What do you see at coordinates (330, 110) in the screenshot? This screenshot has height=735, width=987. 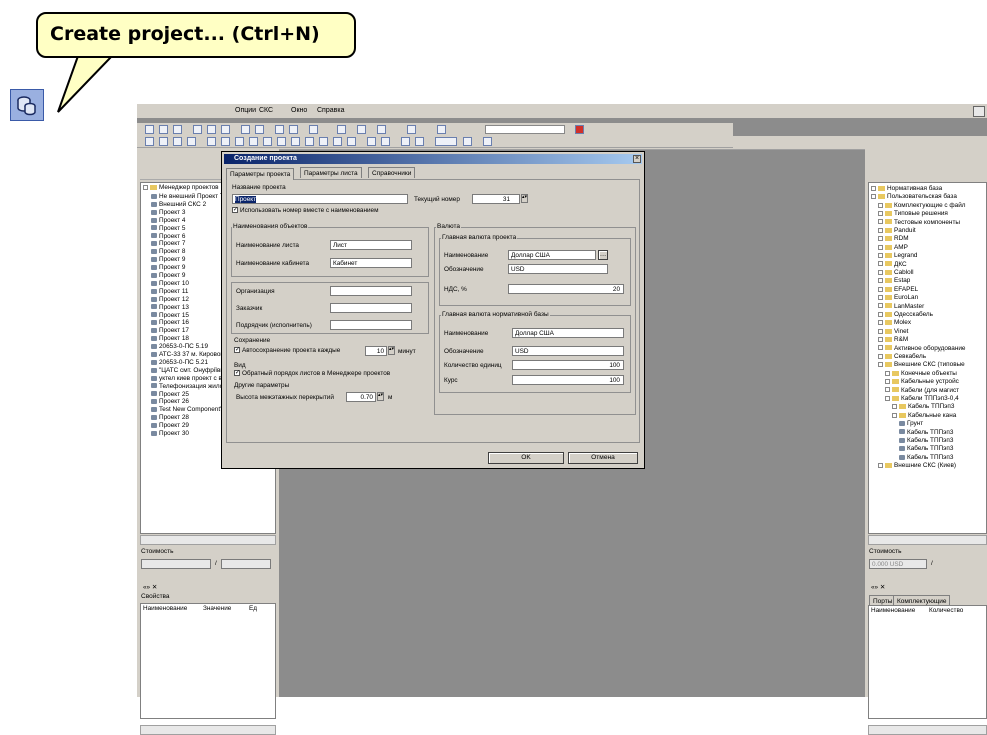 I see `menu-item-help: Справка` at bounding box center [330, 110].